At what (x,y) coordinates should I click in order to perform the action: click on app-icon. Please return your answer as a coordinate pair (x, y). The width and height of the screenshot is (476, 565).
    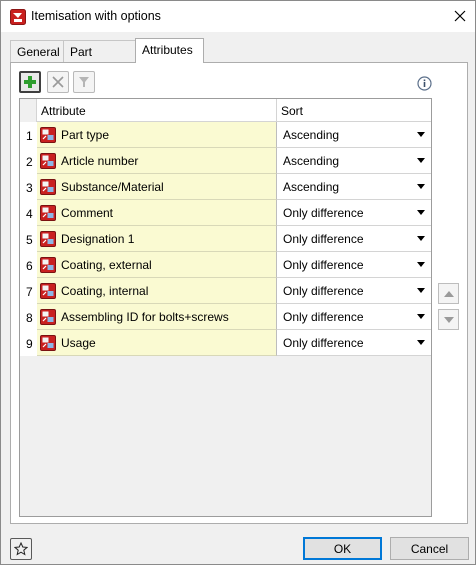
    Looking at the image, I should click on (18, 17).